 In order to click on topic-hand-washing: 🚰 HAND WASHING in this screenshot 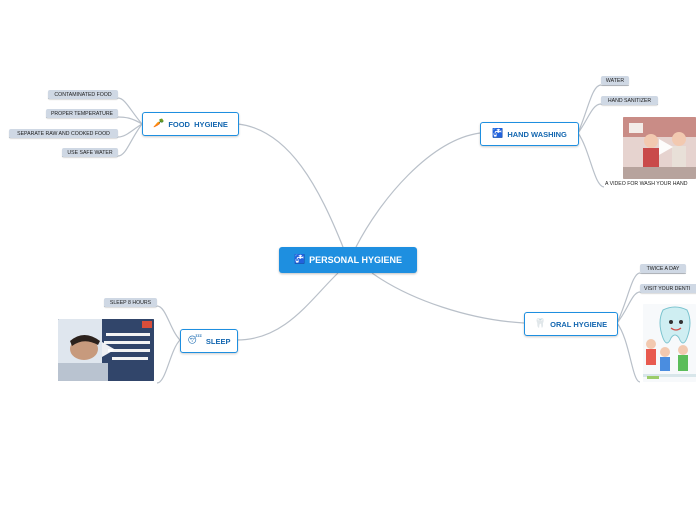, I will do `click(529, 134)`.